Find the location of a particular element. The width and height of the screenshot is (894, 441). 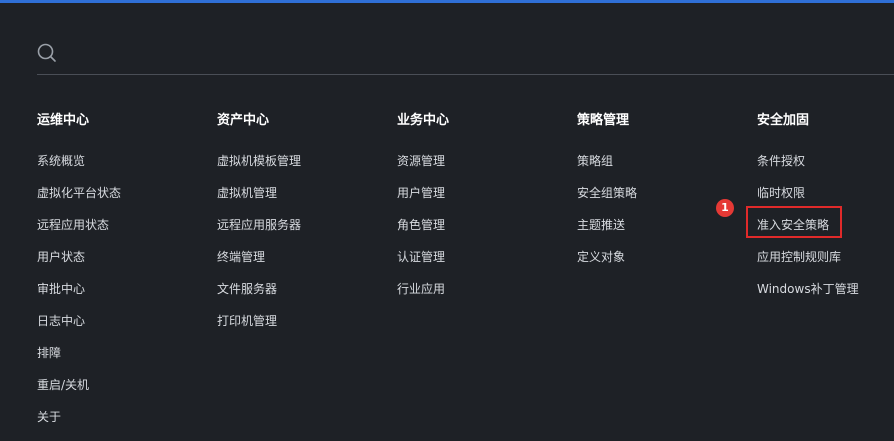

menu-item-user-status: 用户状态 is located at coordinates (79, 264).